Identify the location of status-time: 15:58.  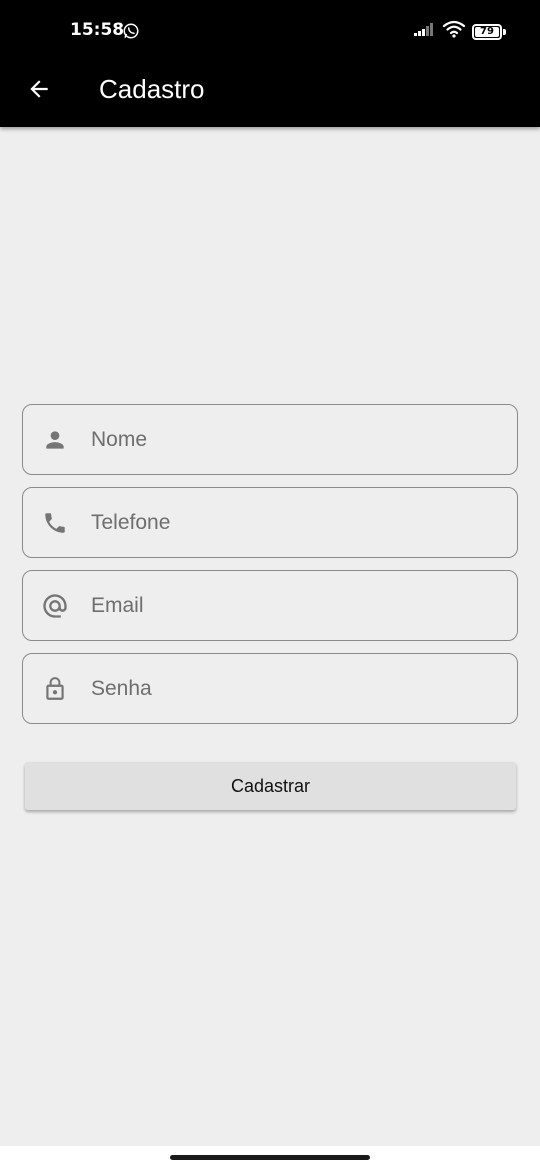
(97, 30).